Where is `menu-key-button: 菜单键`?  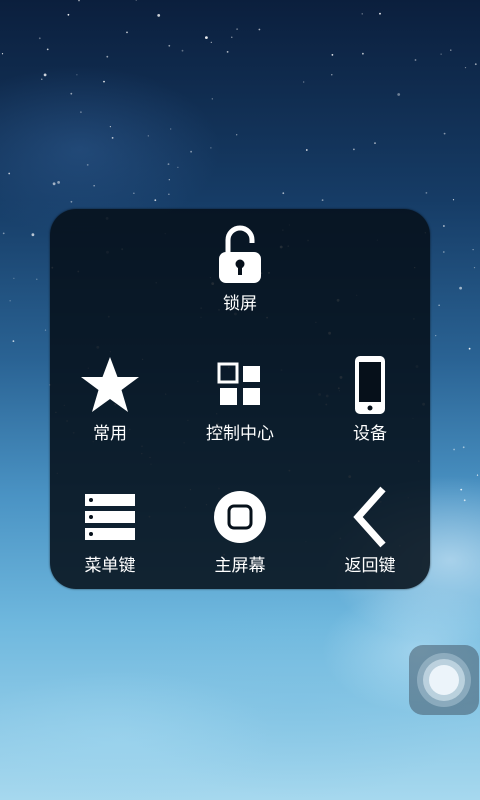
menu-key-button: 菜单键 is located at coordinates (110, 531).